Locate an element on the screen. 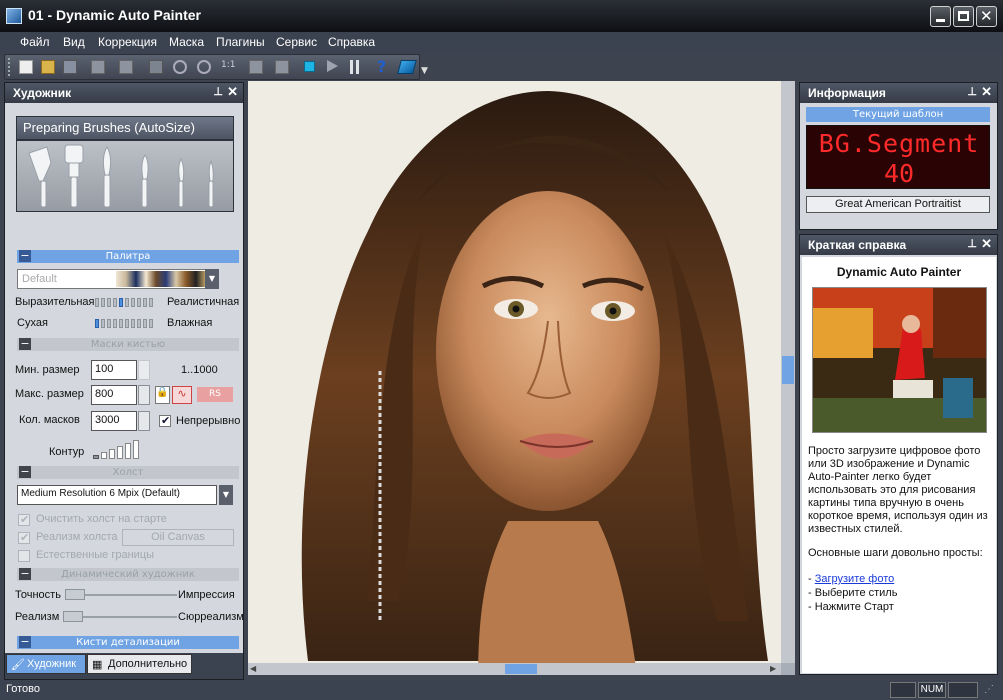 The image size is (1003, 700). minimize-button is located at coordinates (940, 16).